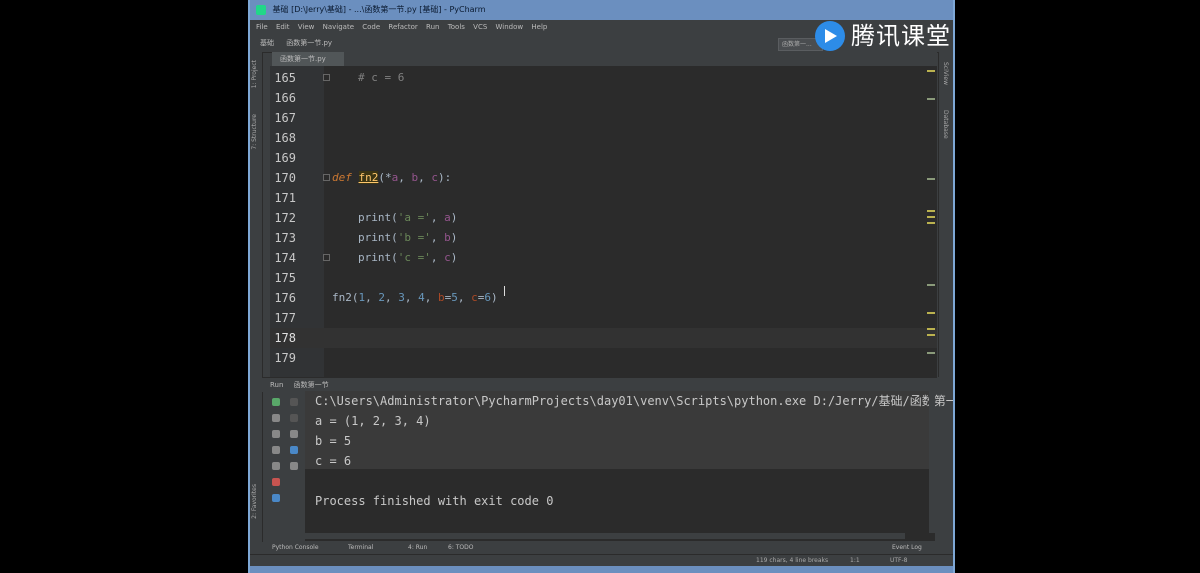 The image size is (1200, 573). What do you see at coordinates (276, 498) in the screenshot?
I see `help-icon` at bounding box center [276, 498].